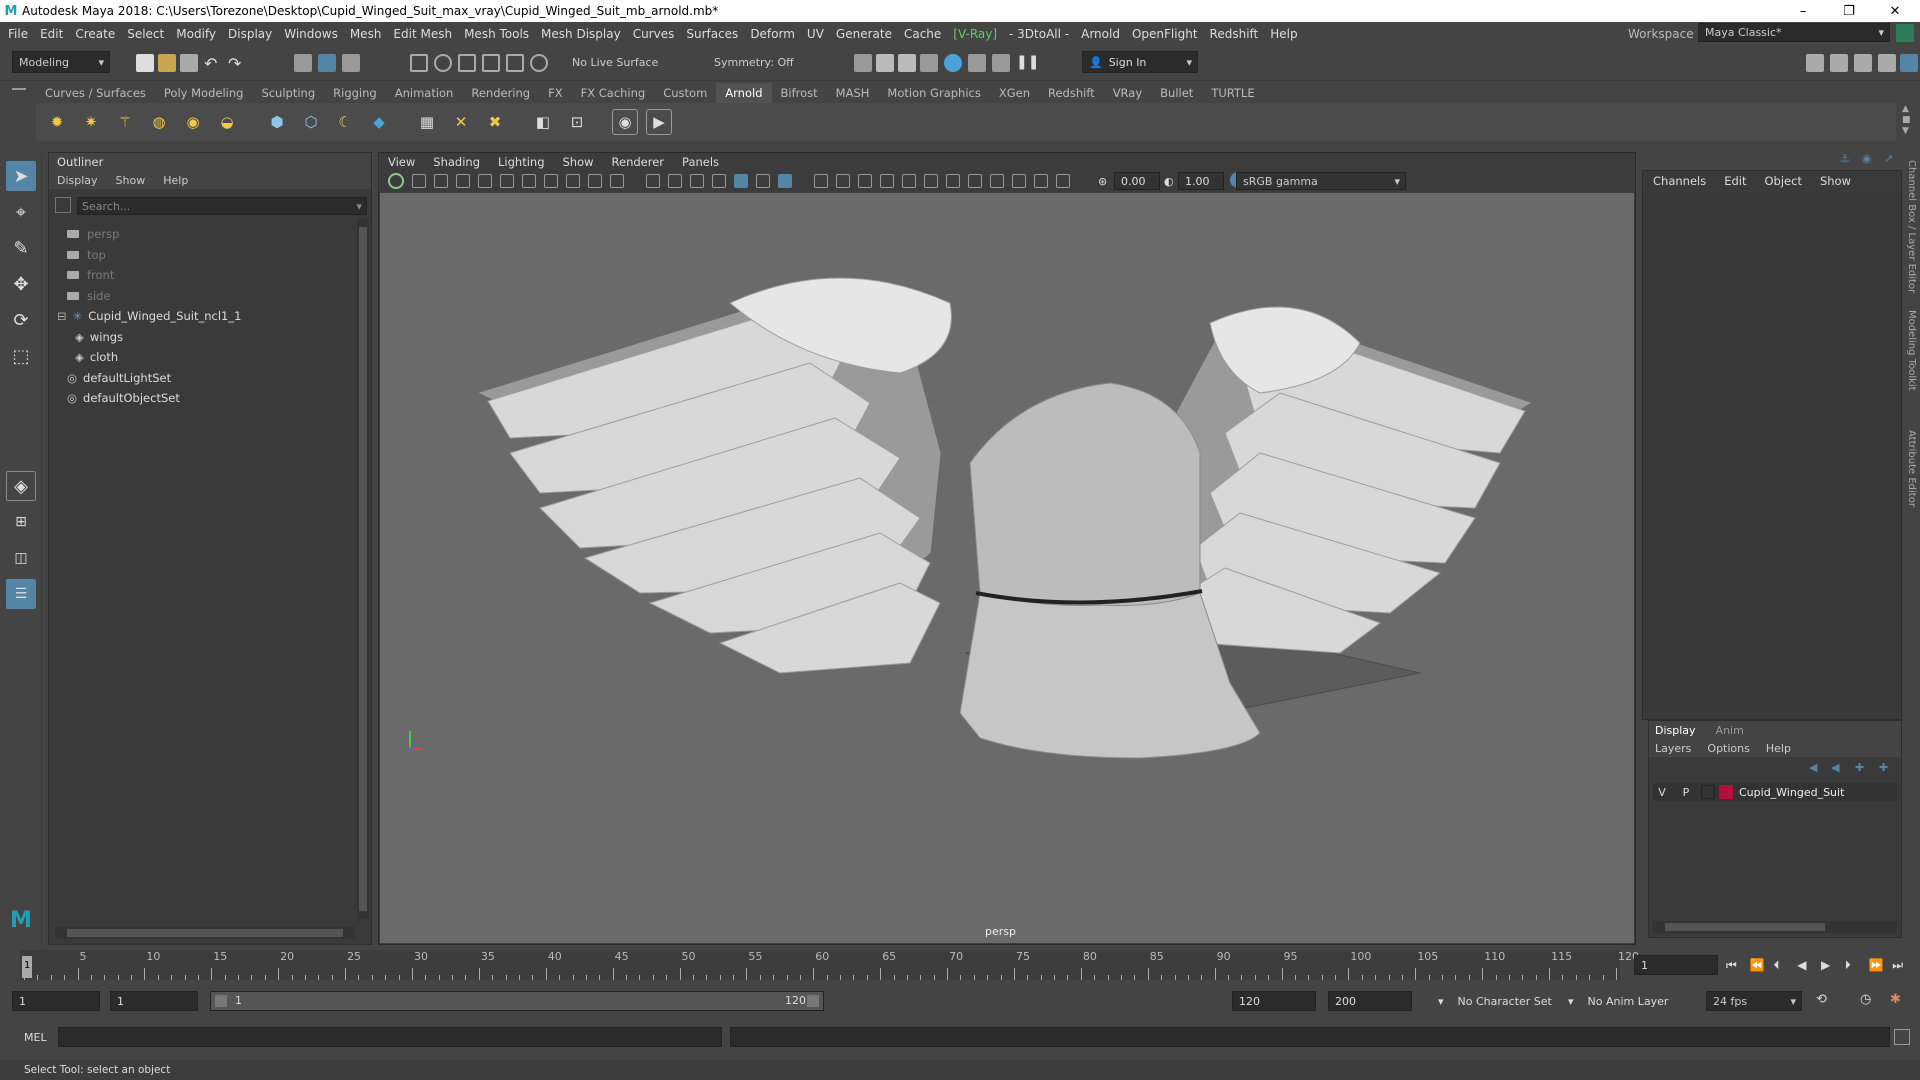 The image size is (1920, 1080). Describe the element at coordinates (51, 34) in the screenshot. I see `menu-edit: Edit` at that location.